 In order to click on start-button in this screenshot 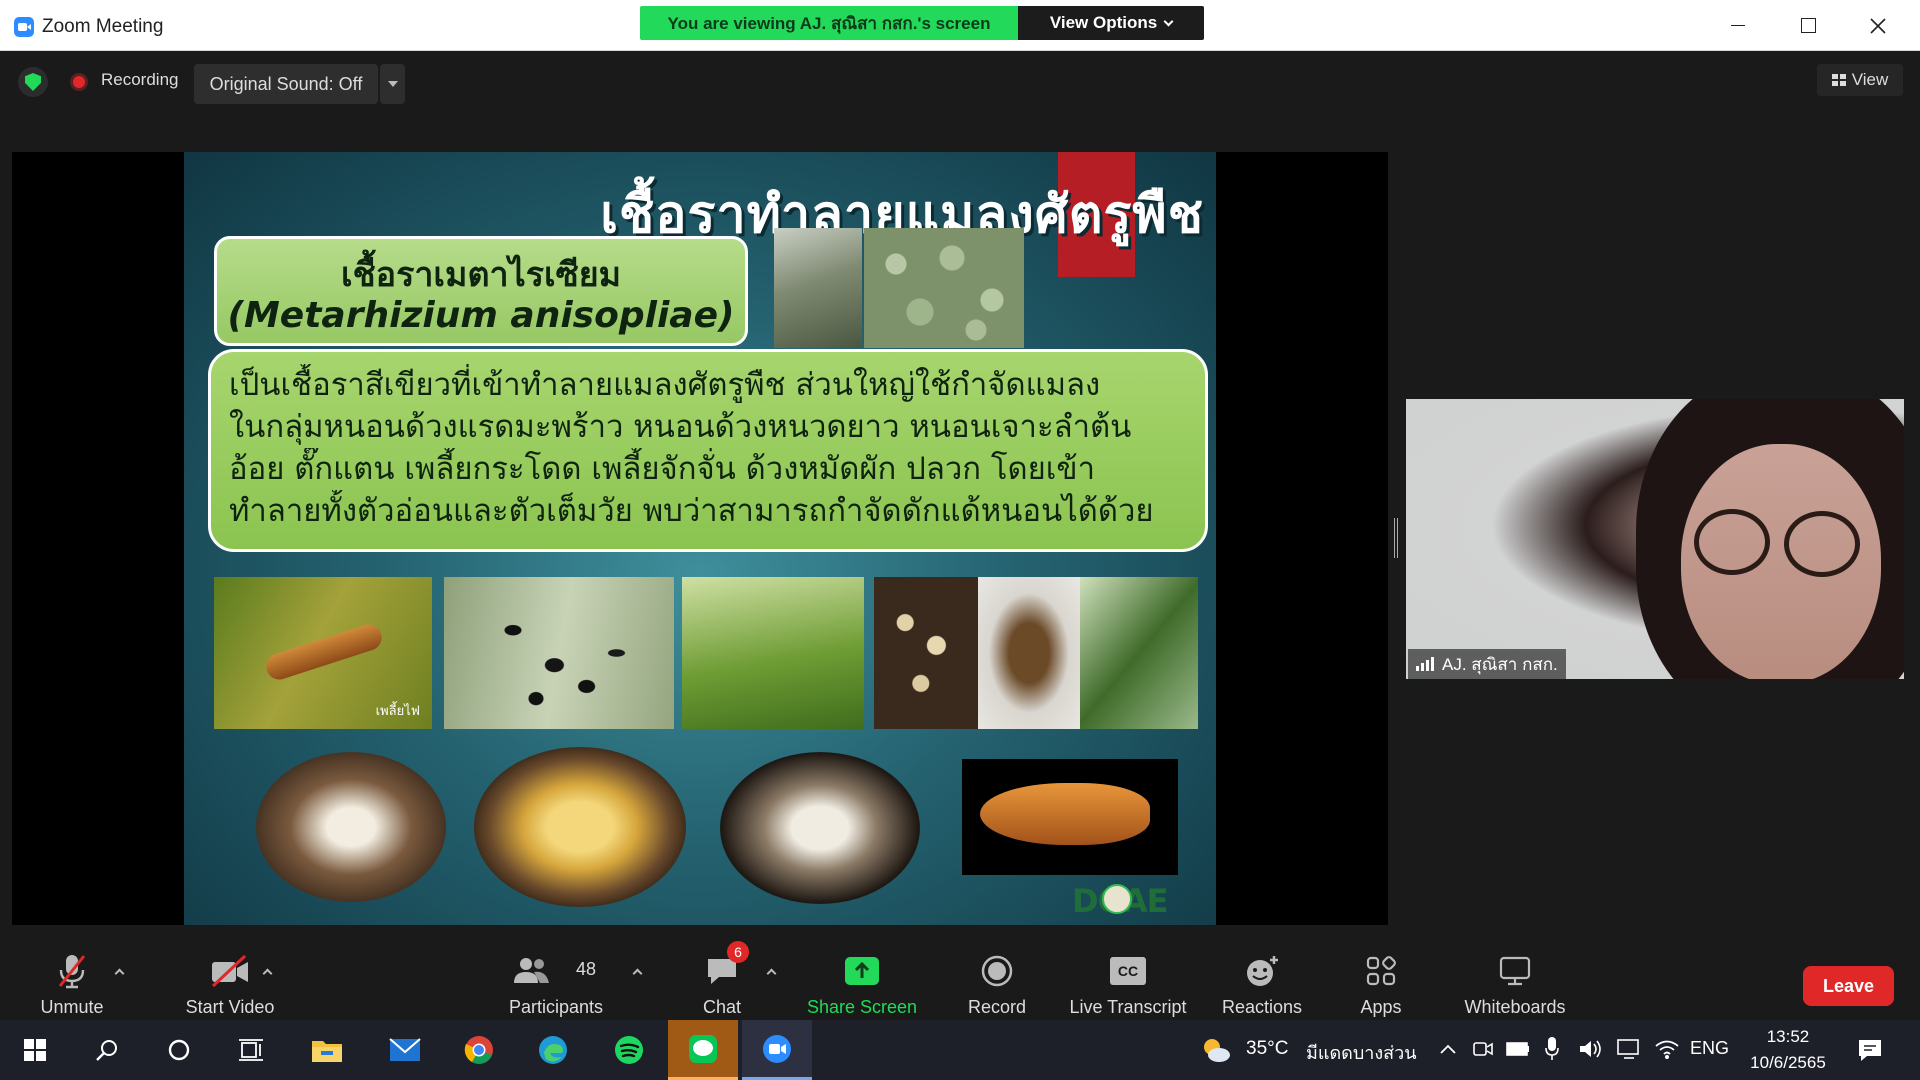, I will do `click(35, 1050)`.